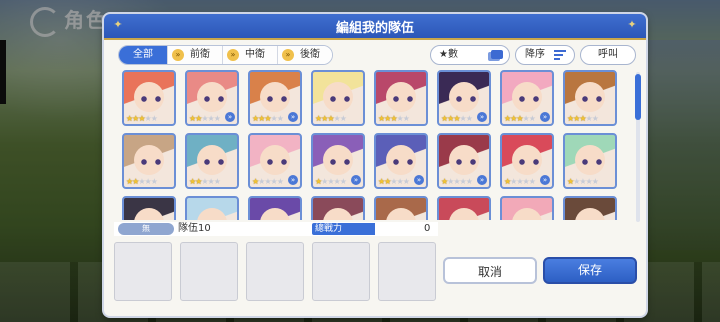  I want to click on total-power-label: 總戰力, so click(343, 229).